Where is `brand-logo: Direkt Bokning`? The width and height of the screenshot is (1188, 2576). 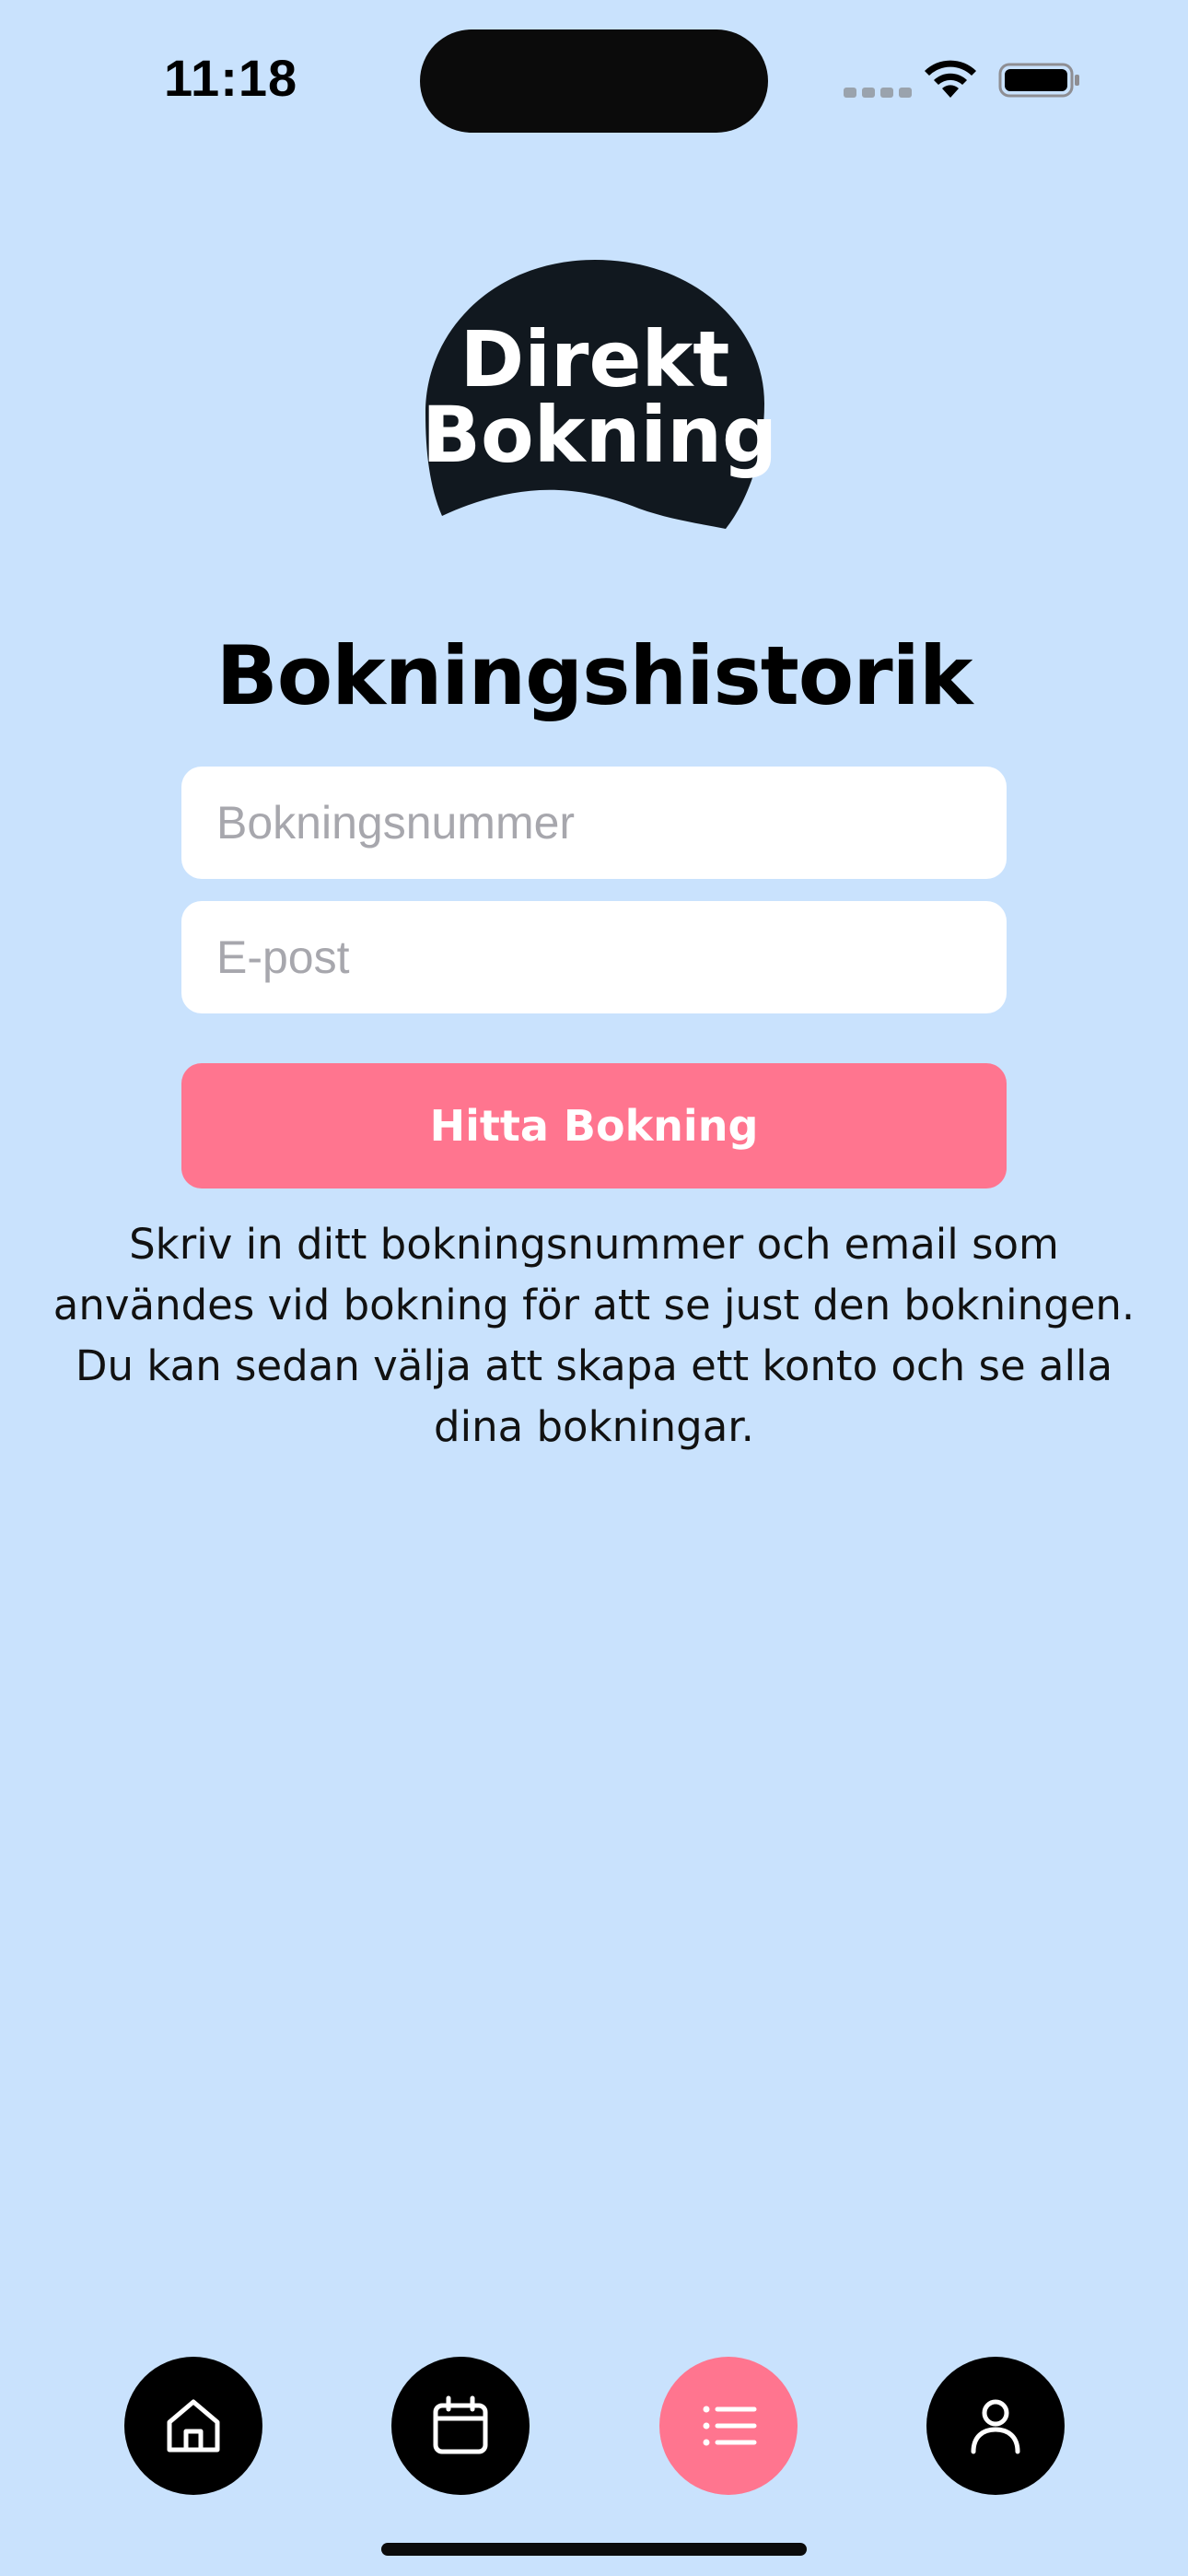 brand-logo: Direkt Bokning is located at coordinates (600, 395).